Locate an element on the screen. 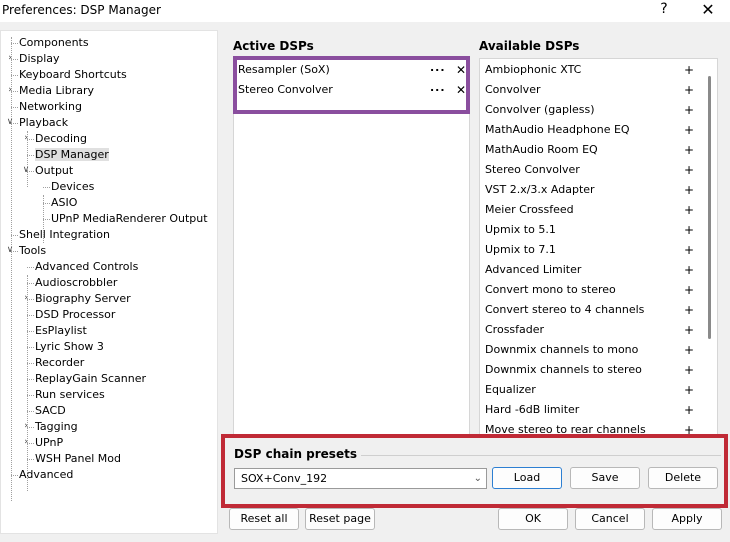 Image resolution: width=730 pixels, height=542 pixels. tree-item-dsp-manager: DSP Manager is located at coordinates (72, 154).